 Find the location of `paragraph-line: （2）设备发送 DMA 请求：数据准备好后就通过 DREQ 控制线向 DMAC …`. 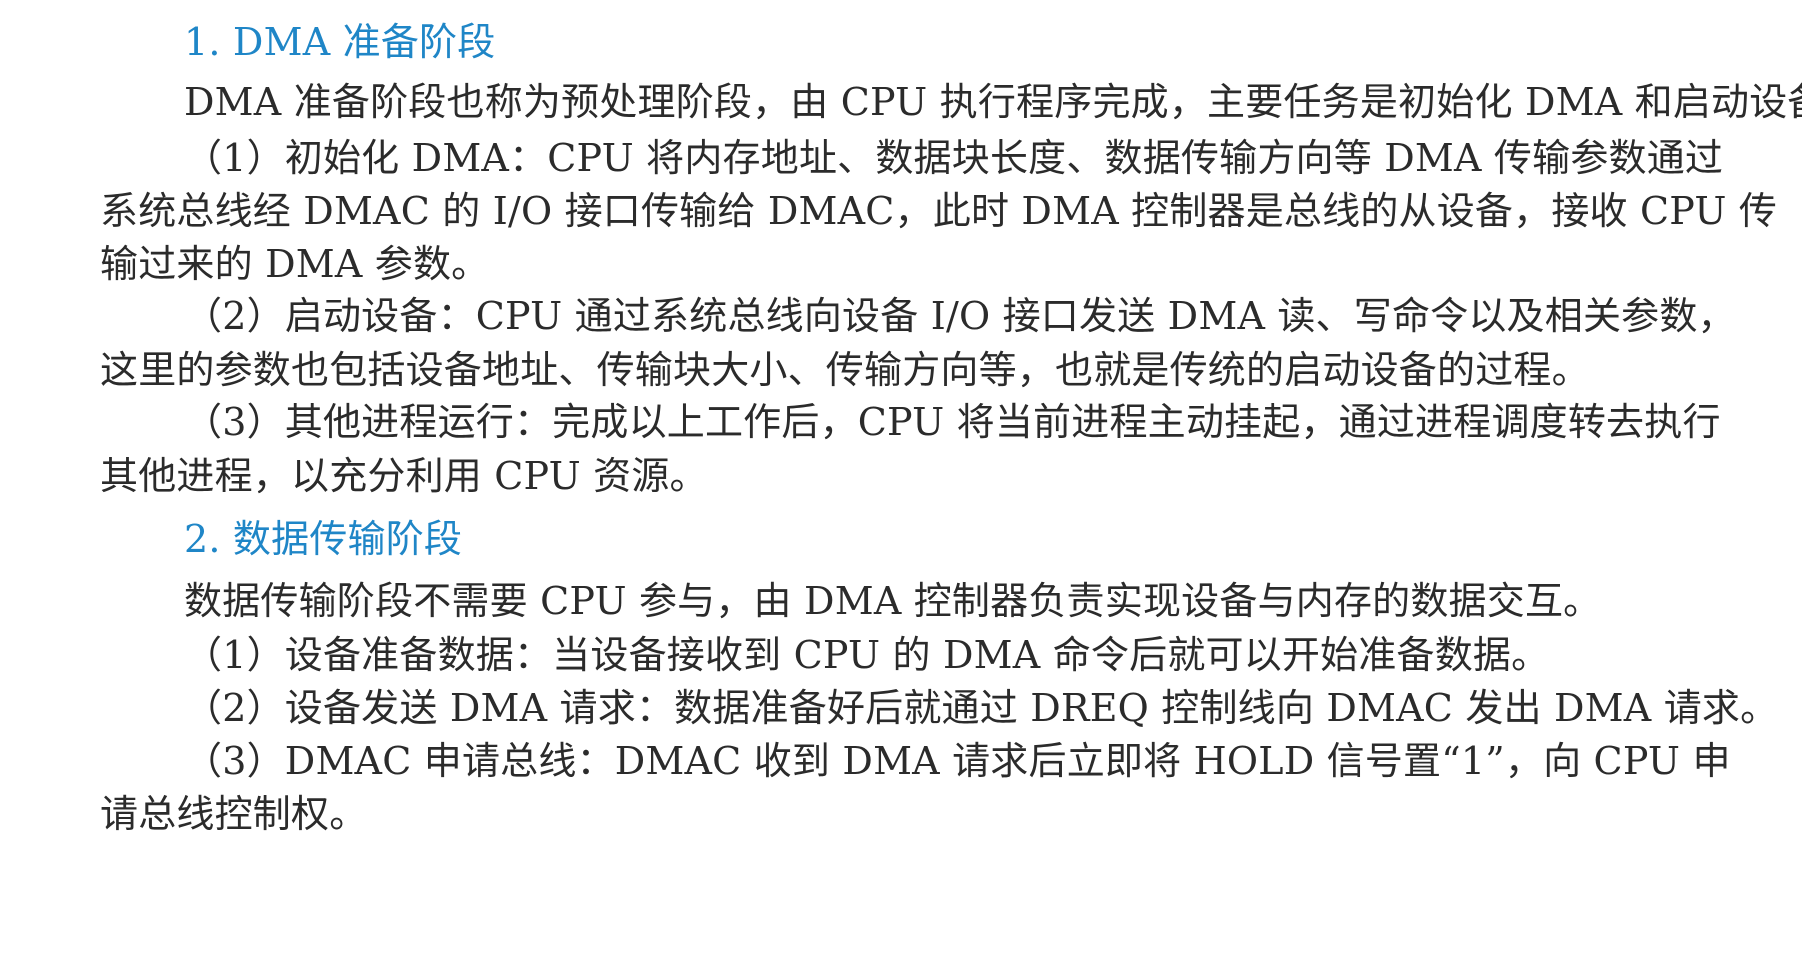

paragraph-line: （2）设备发送 DMA 请求：数据准备好后就通过 DREQ 控制线向 DMAC … is located at coordinates (981, 708).